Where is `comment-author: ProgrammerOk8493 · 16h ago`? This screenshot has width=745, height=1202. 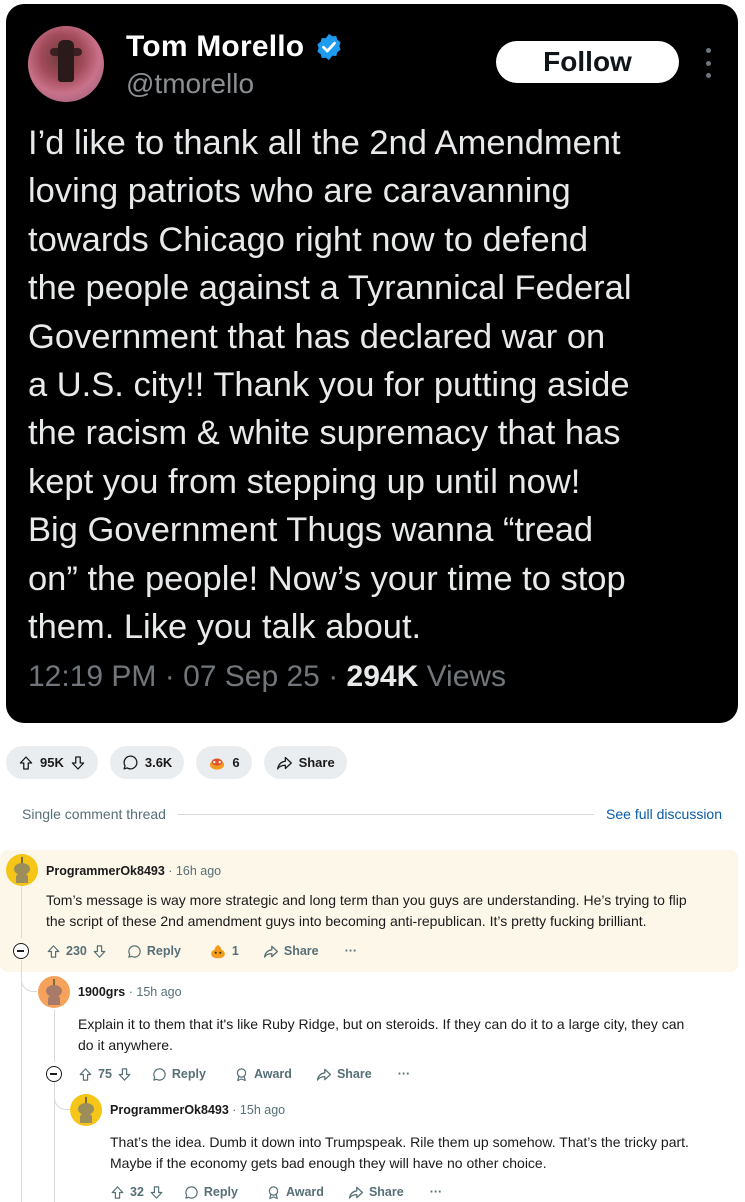 comment-author: ProgrammerOk8493 · 16h ago is located at coordinates (133, 871).